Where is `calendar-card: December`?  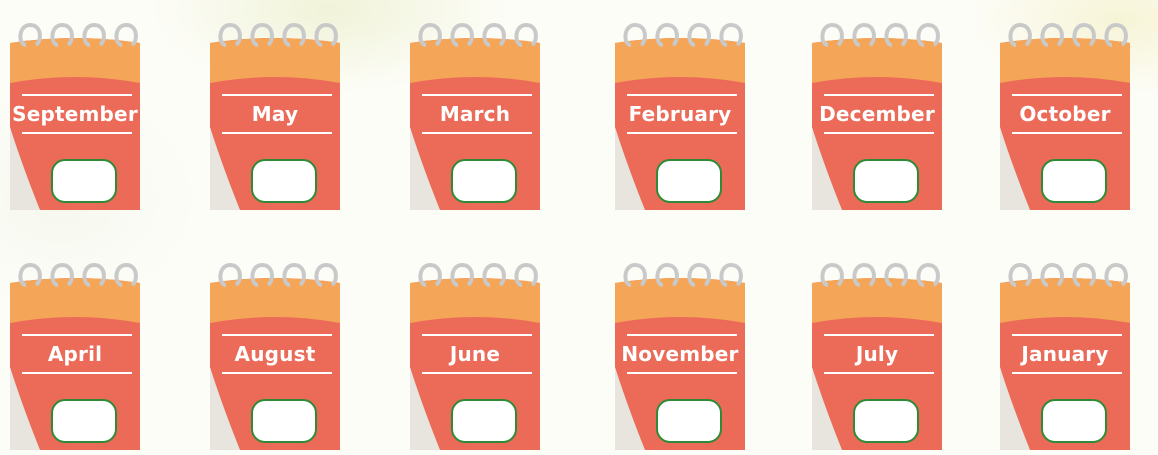
calendar-card: December is located at coordinates (877, 107).